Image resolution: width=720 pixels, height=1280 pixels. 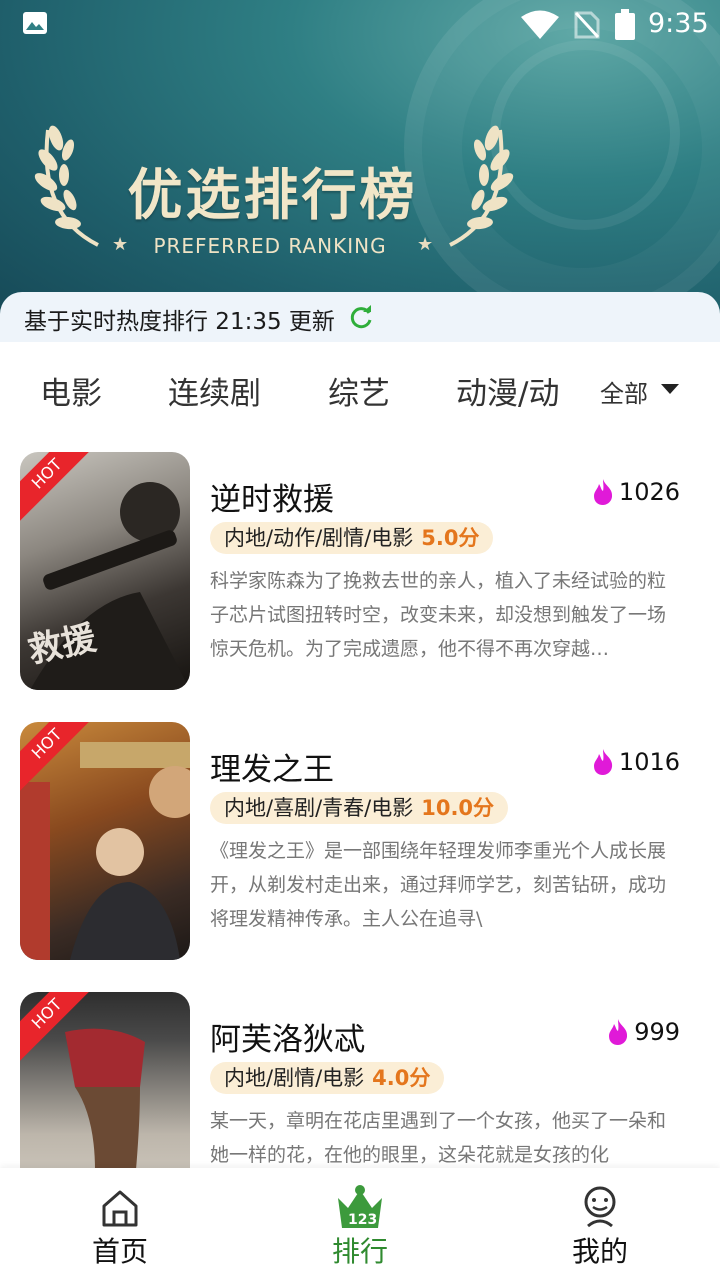 What do you see at coordinates (625, 24) in the screenshot?
I see `battery-icon` at bounding box center [625, 24].